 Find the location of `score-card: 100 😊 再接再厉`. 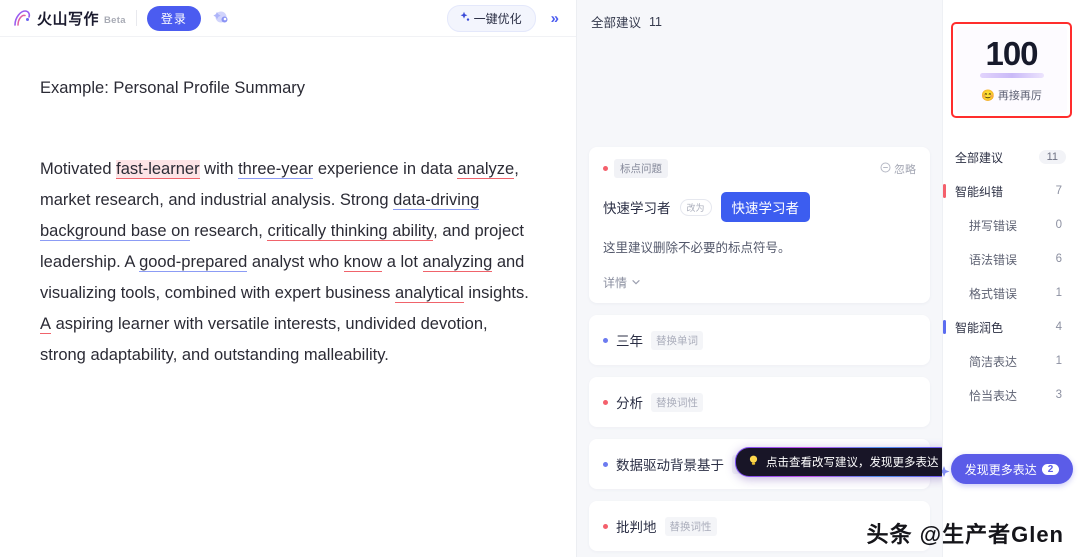

score-card: 100 😊 再接再厉 is located at coordinates (1011, 70).